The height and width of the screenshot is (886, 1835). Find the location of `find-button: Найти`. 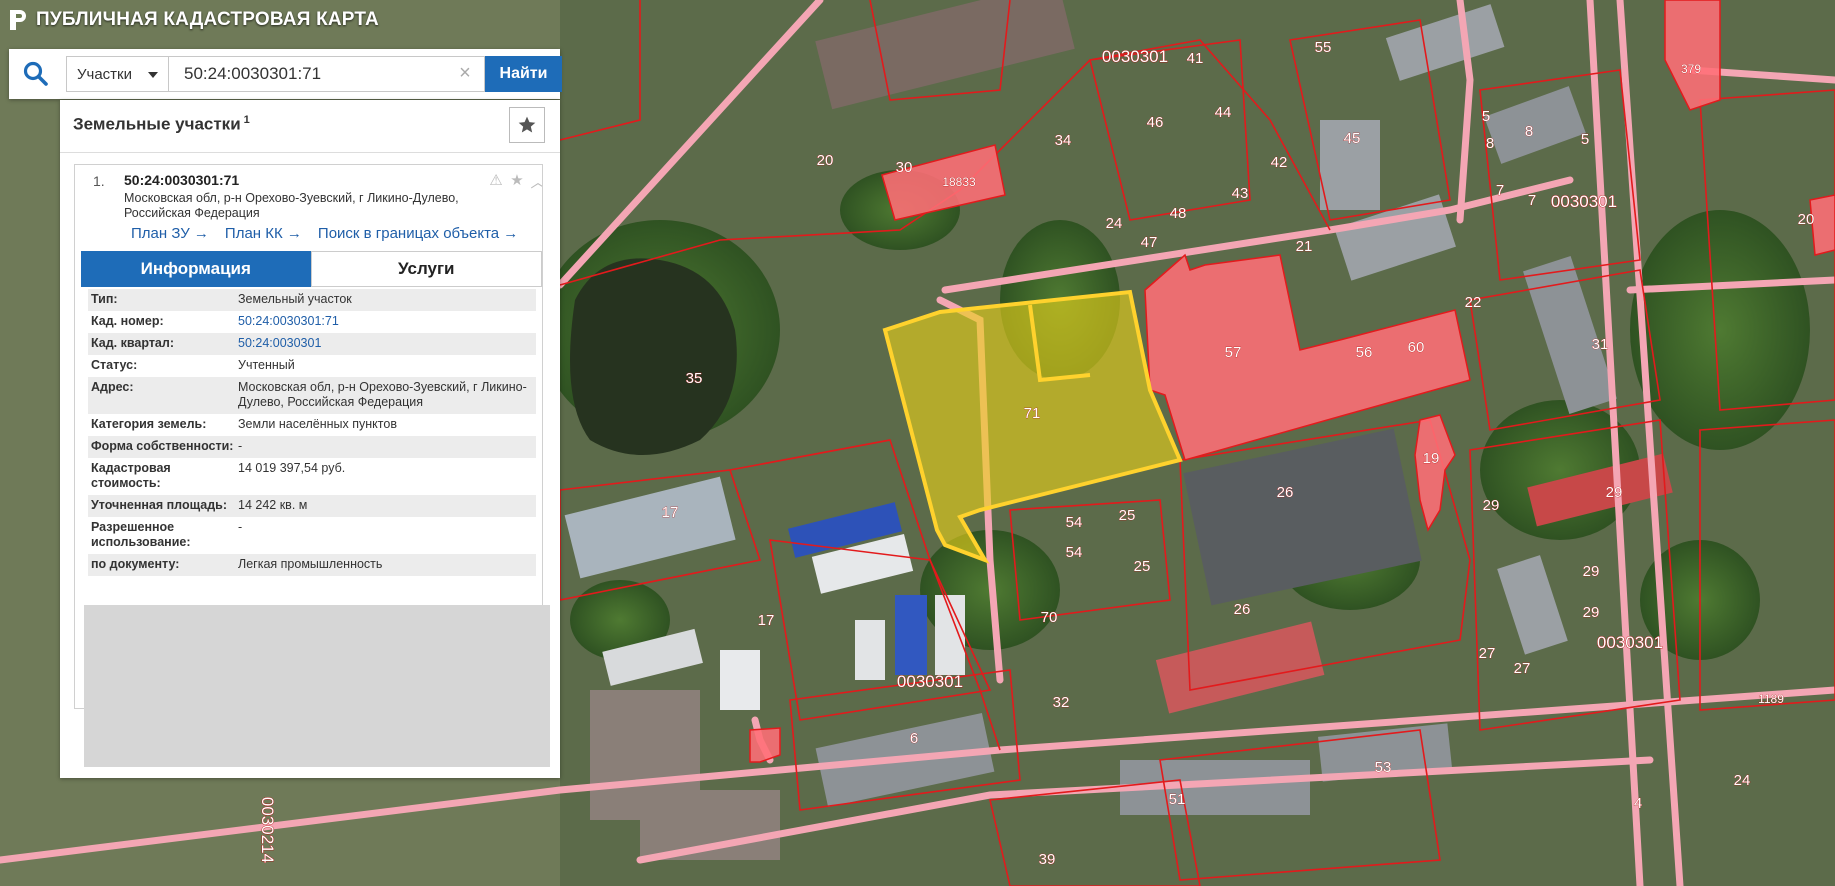

find-button: Найти is located at coordinates (523, 74).